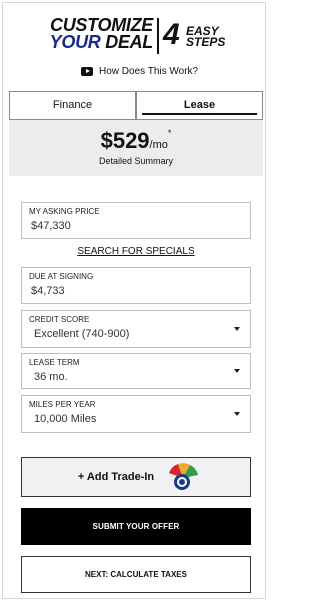 The image size is (320, 601). Describe the element at coordinates (136, 574) in the screenshot. I see `calculate-taxes-button: NEXT: CALCULATE TAXES` at that location.